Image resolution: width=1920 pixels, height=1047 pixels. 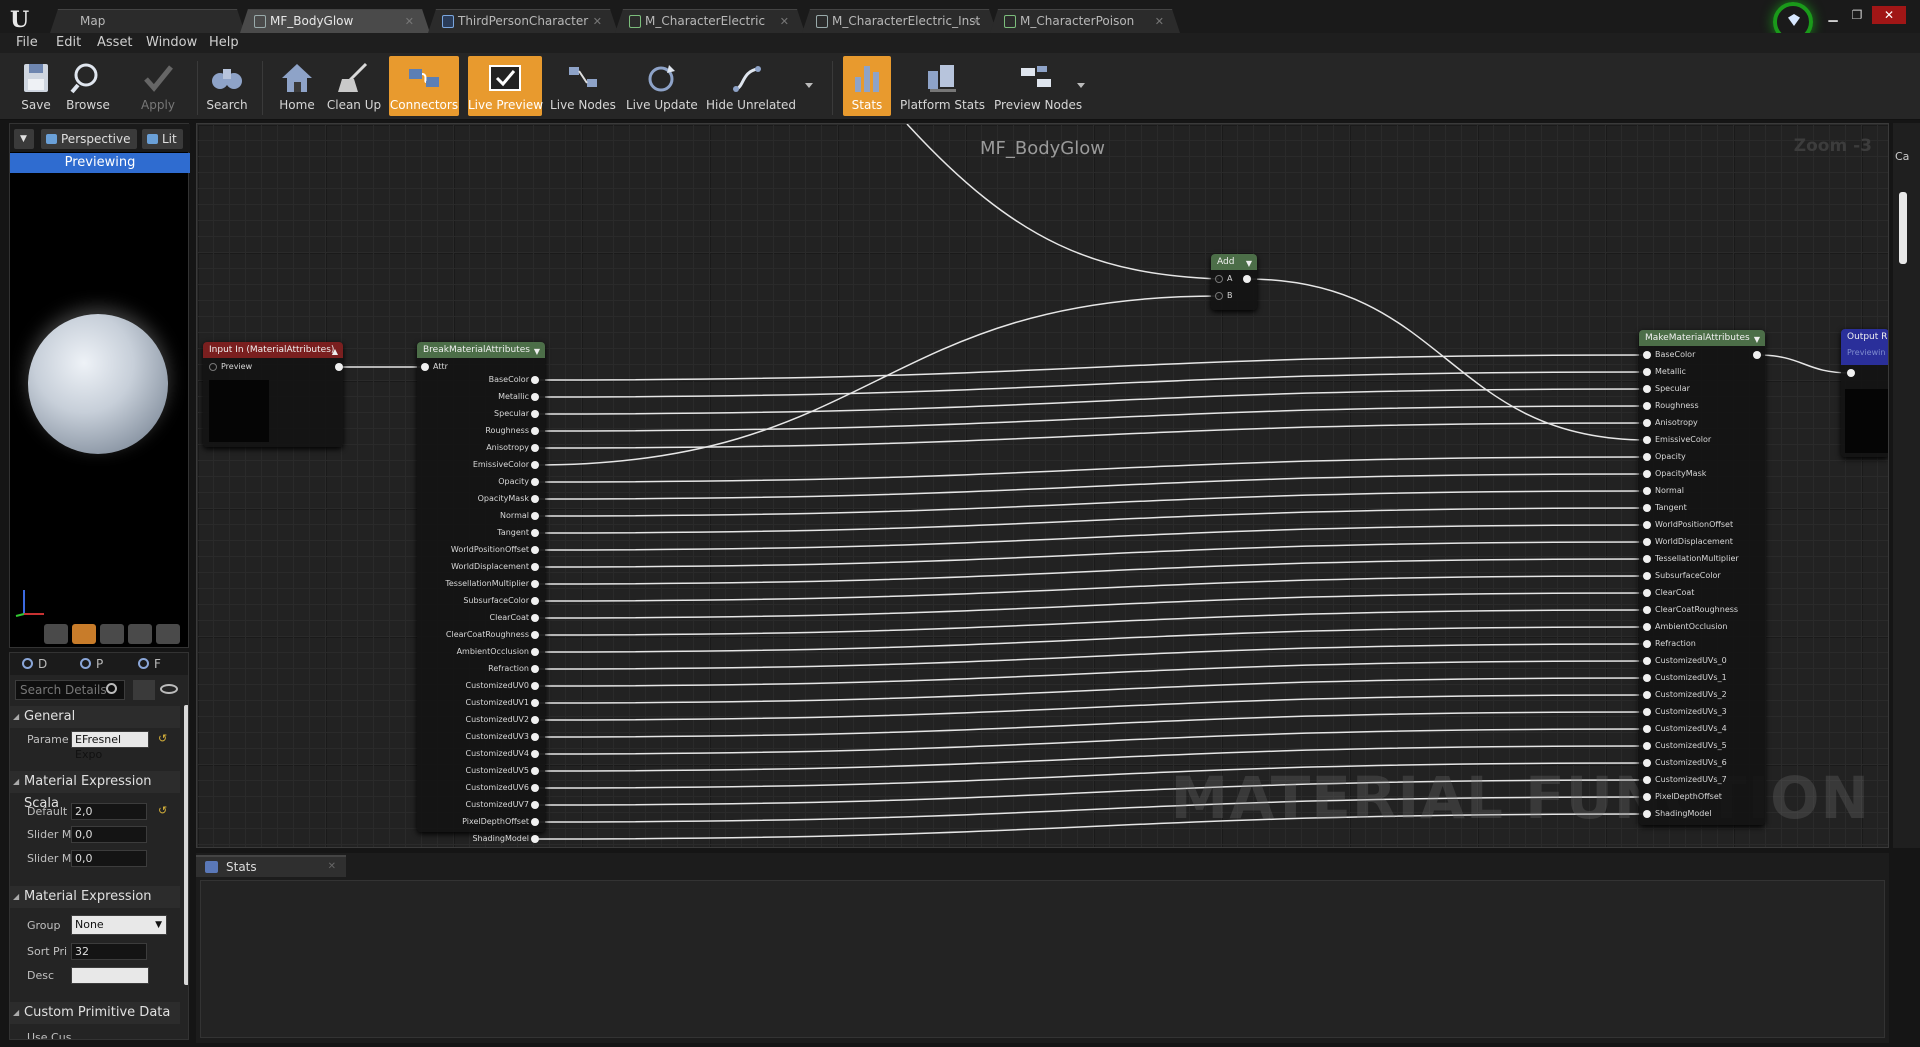 I want to click on sort-priority-input: 32, so click(x=109, y=951).